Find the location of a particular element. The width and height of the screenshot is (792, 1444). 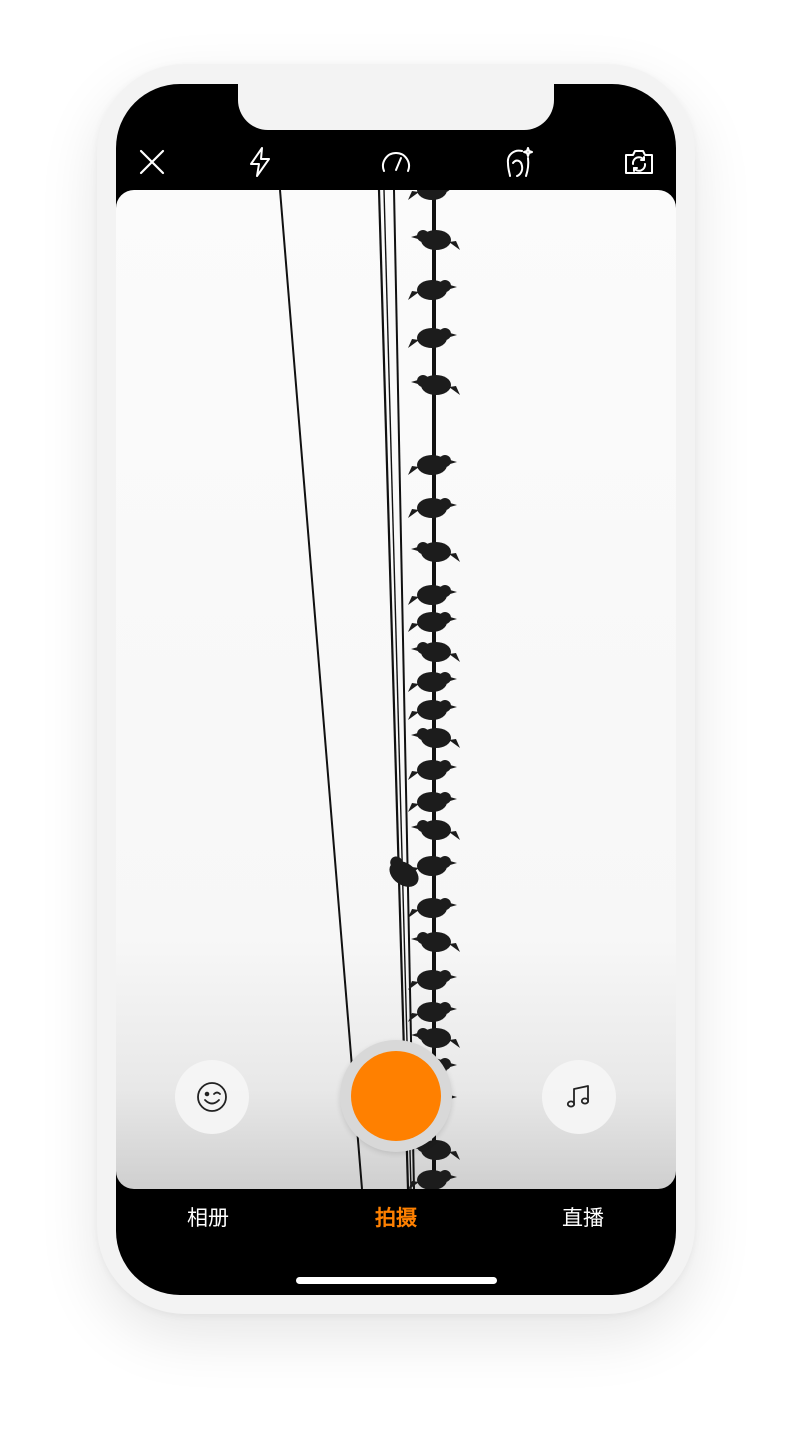

music-button is located at coordinates (579, 1097).